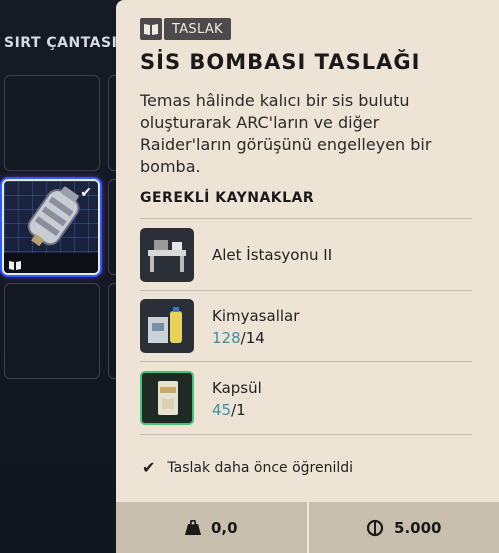  I want to click on quantity-have: 45, so click(222, 410).